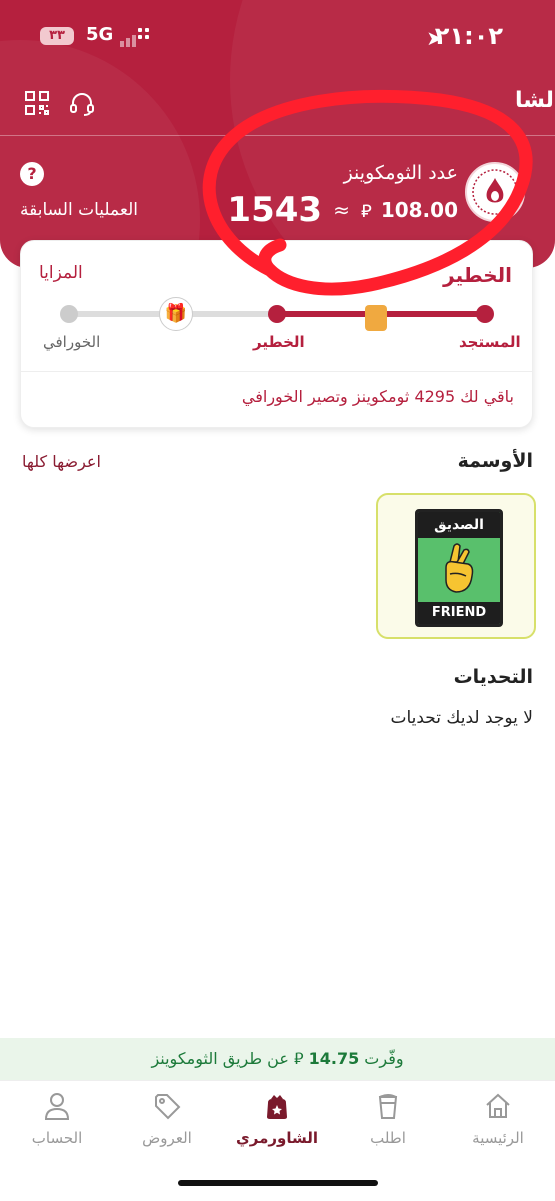  What do you see at coordinates (434, 38) in the screenshot?
I see `location-arrow-icon: ➤` at bounding box center [434, 38].